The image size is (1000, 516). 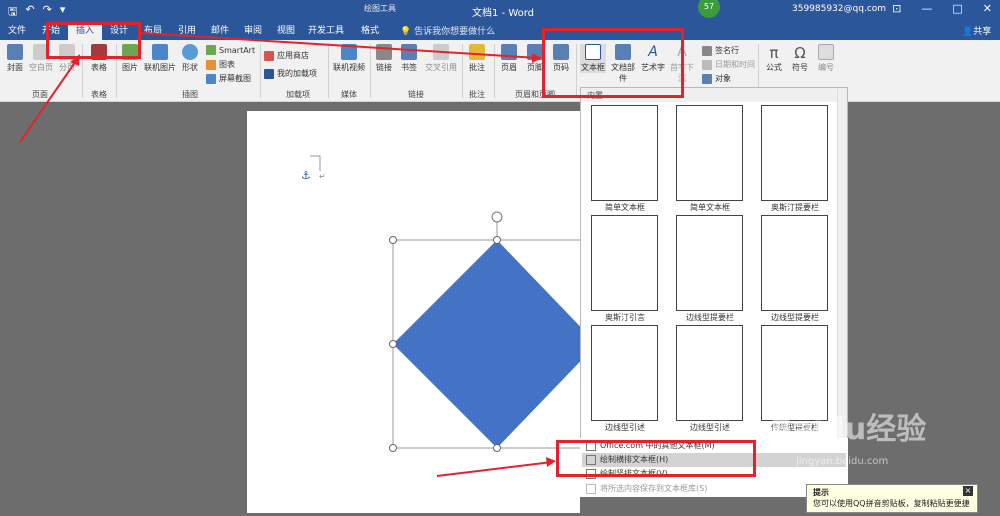 What do you see at coordinates (848, 429) in the screenshot?
I see `watermark-logo: Baidu经验` at bounding box center [848, 429].